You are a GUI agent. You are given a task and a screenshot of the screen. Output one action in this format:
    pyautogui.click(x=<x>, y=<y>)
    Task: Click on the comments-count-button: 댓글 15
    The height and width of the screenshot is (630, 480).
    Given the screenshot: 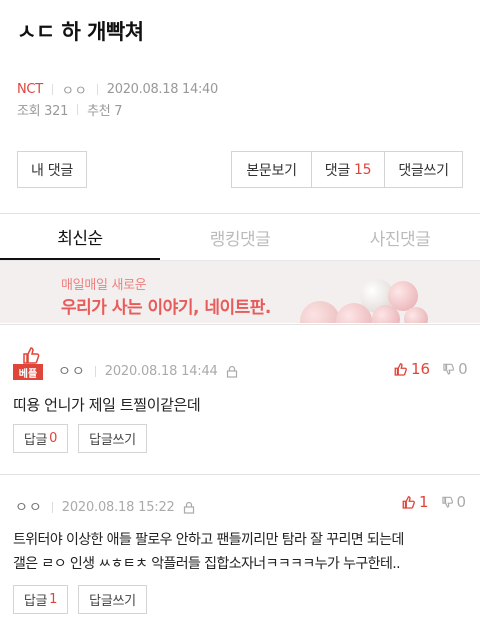 What is the action you would take?
    pyautogui.click(x=348, y=169)
    